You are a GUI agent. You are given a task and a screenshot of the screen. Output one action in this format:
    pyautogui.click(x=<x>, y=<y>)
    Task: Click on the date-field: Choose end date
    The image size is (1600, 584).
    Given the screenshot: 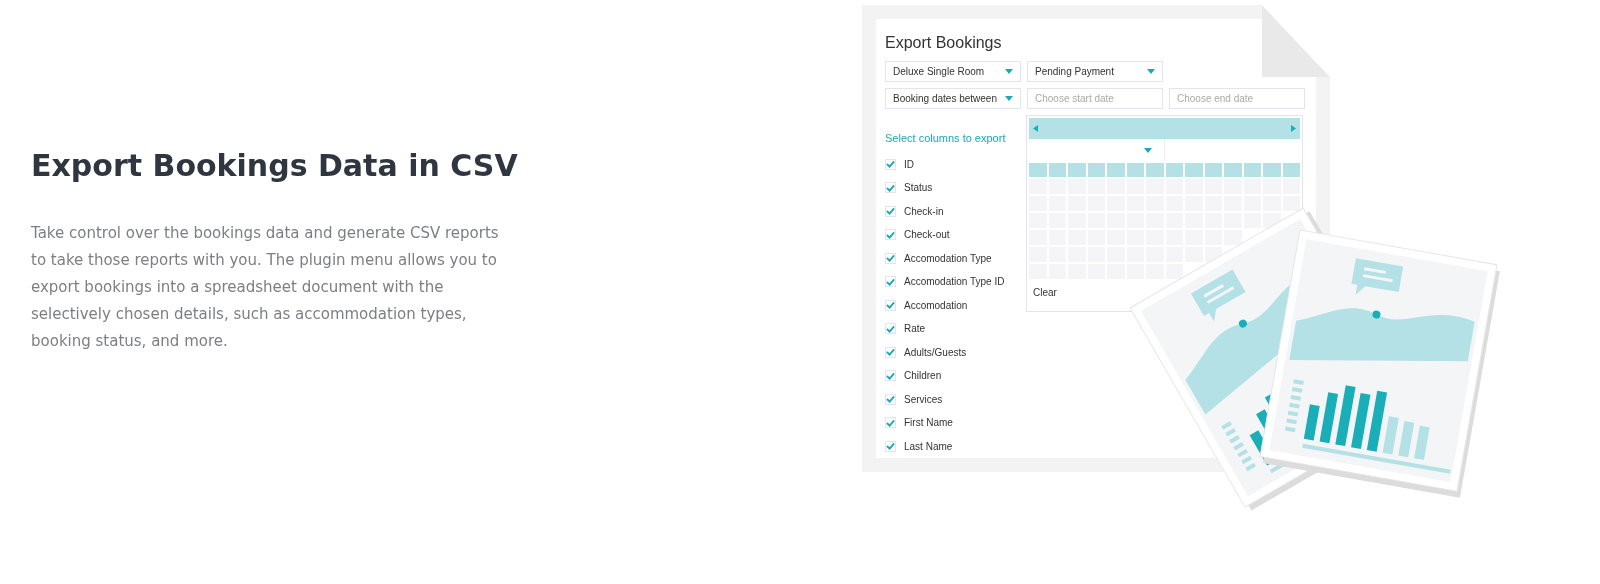 What is the action you would take?
    pyautogui.click(x=1237, y=98)
    